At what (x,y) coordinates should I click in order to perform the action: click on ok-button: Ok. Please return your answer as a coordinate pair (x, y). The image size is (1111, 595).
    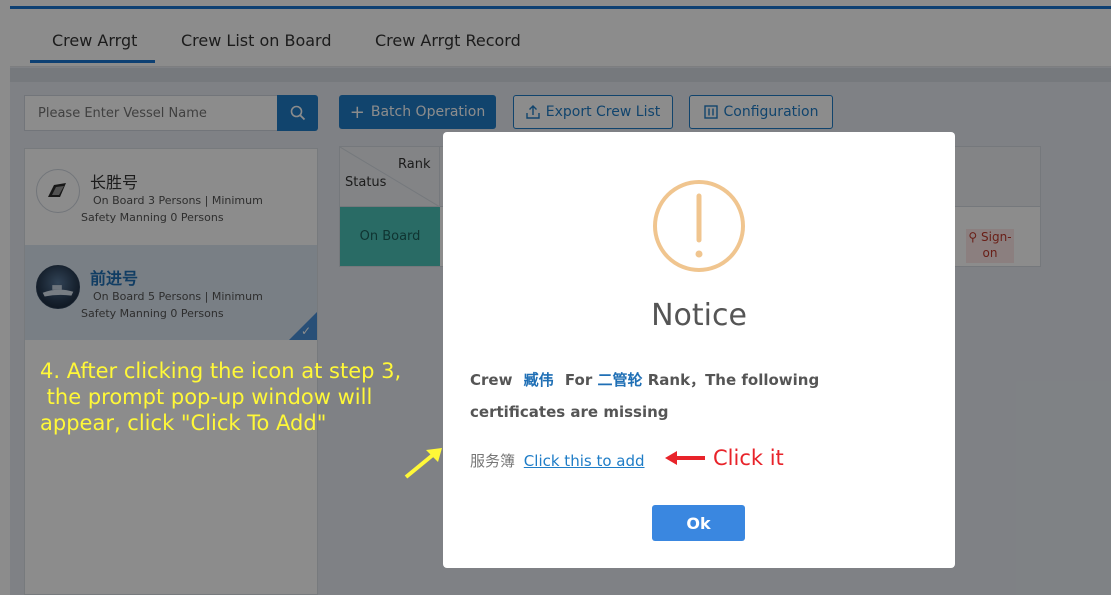
    Looking at the image, I should click on (698, 523).